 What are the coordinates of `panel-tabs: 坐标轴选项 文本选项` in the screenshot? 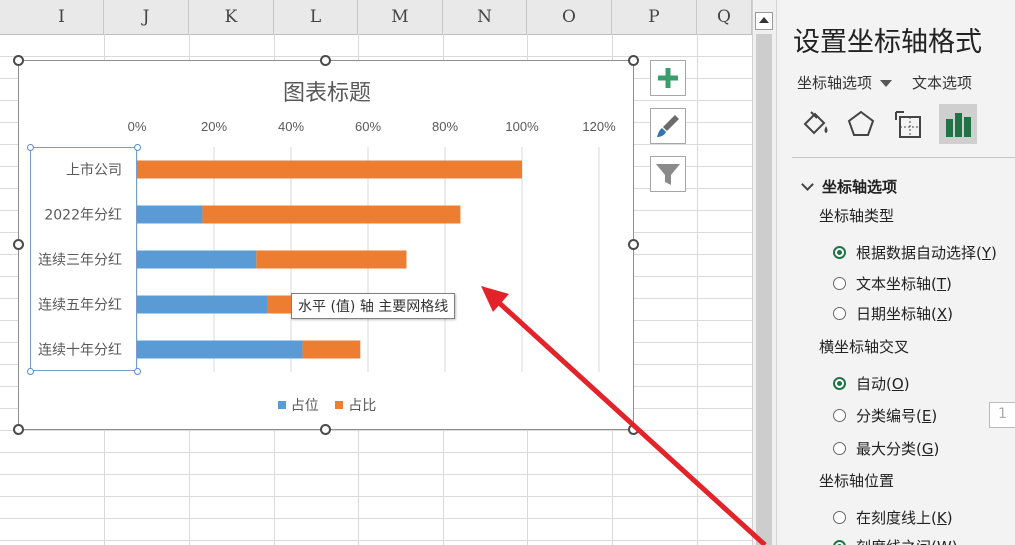 It's located at (884, 82).